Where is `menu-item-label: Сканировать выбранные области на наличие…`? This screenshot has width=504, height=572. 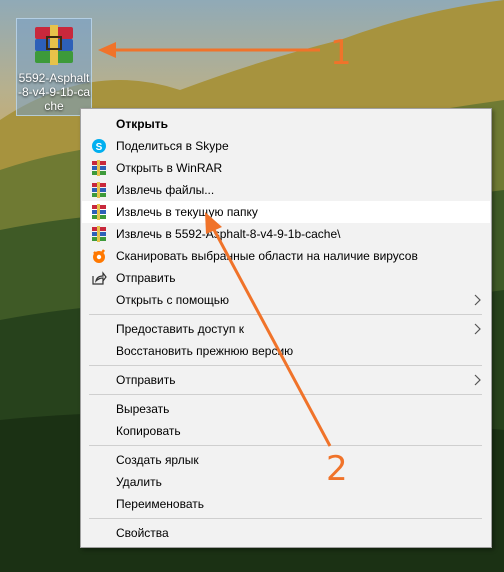
menu-item-label: Сканировать выбранные области на наличие… is located at coordinates (267, 256).